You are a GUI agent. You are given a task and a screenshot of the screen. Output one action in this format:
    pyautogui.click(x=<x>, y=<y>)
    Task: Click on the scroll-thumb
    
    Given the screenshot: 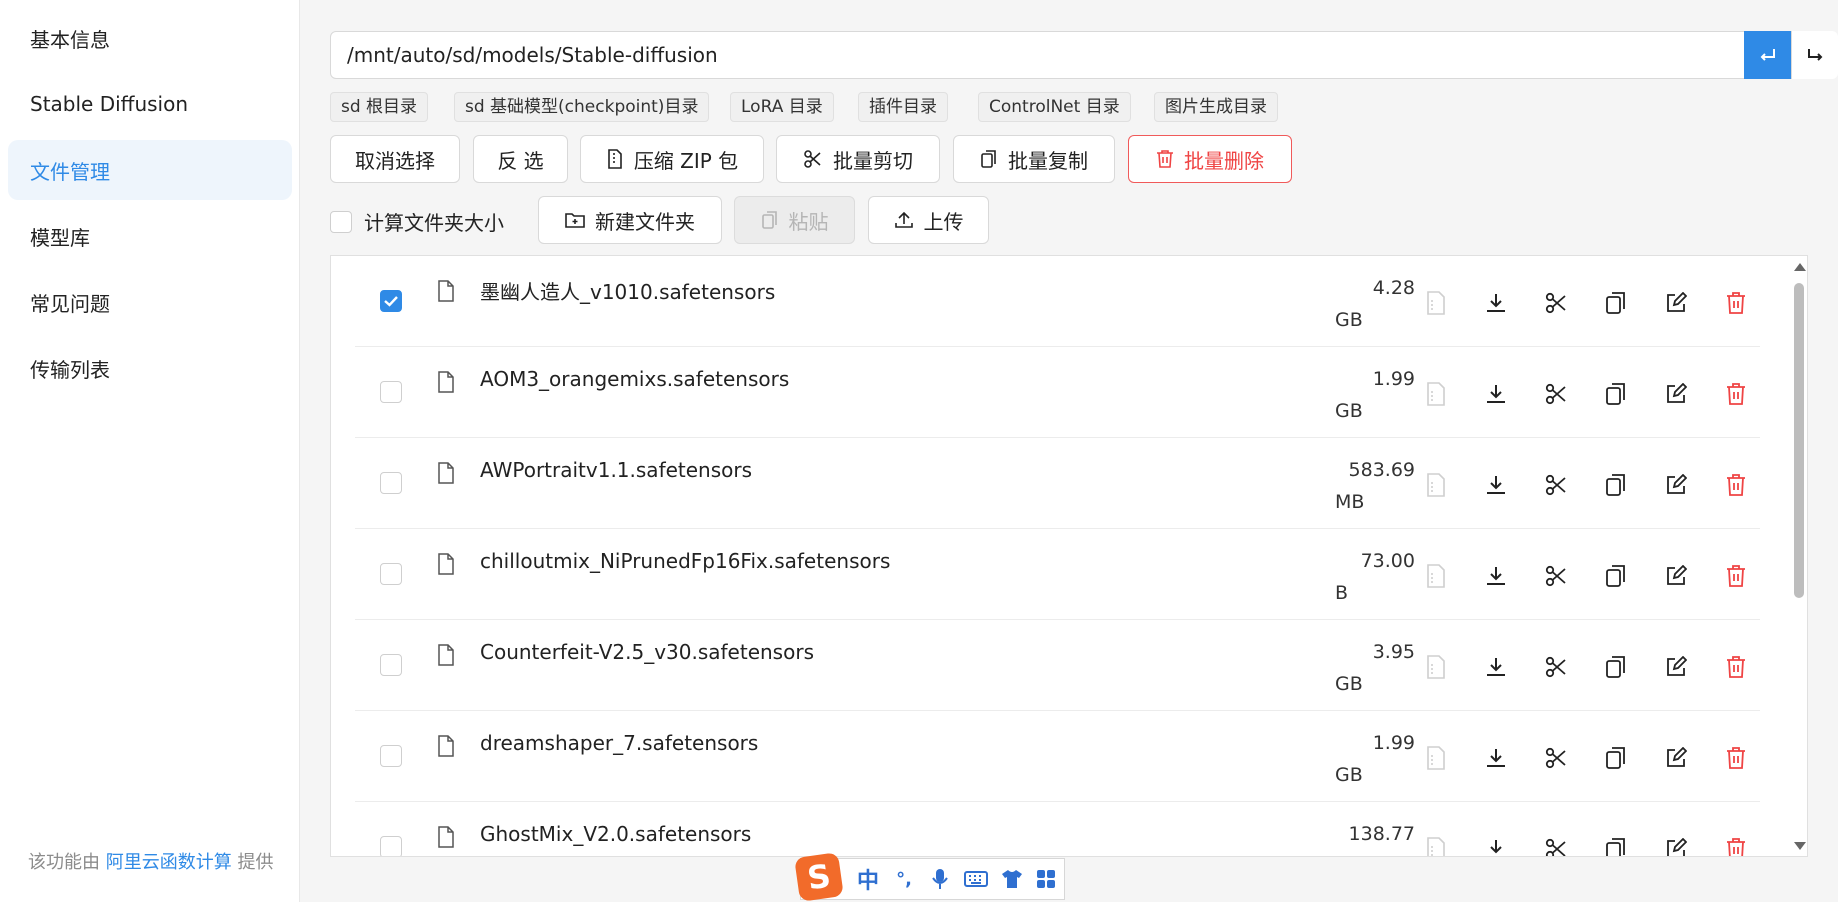 What is the action you would take?
    pyautogui.click(x=1799, y=440)
    